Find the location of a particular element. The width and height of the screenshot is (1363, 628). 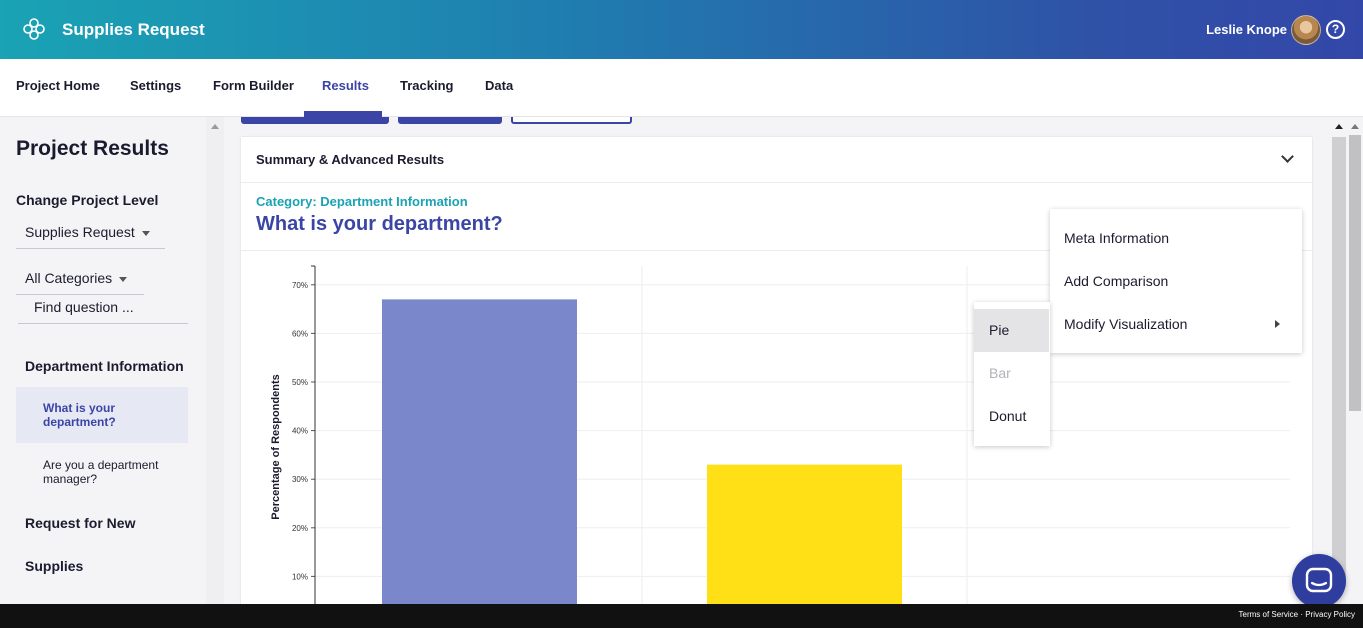

submenu-item-donut: Donut is located at coordinates (1011, 416).